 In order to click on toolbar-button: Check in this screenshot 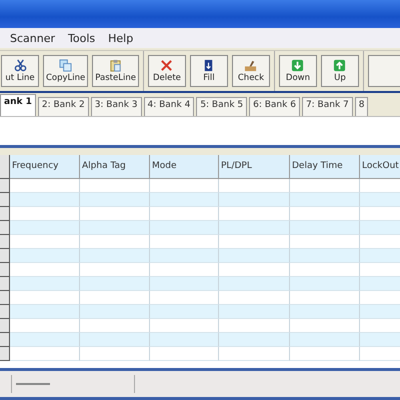, I will do `click(251, 71)`.